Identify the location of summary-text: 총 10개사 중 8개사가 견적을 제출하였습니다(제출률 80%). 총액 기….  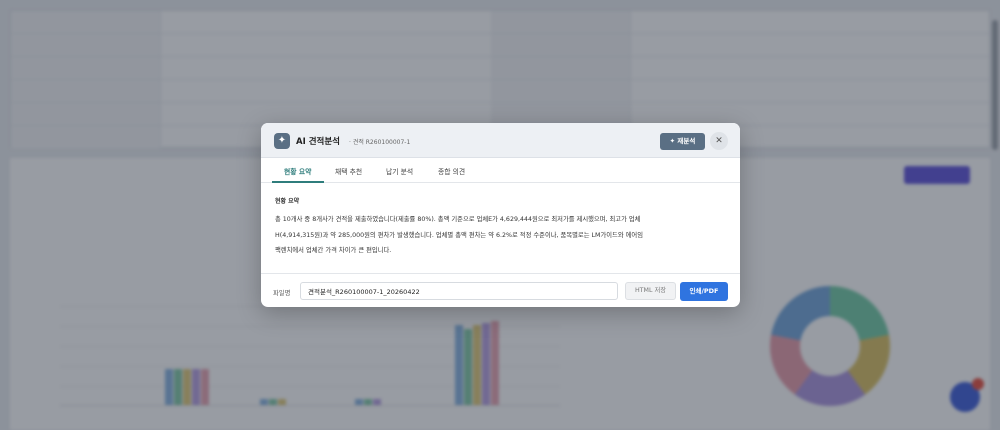
(501, 235).